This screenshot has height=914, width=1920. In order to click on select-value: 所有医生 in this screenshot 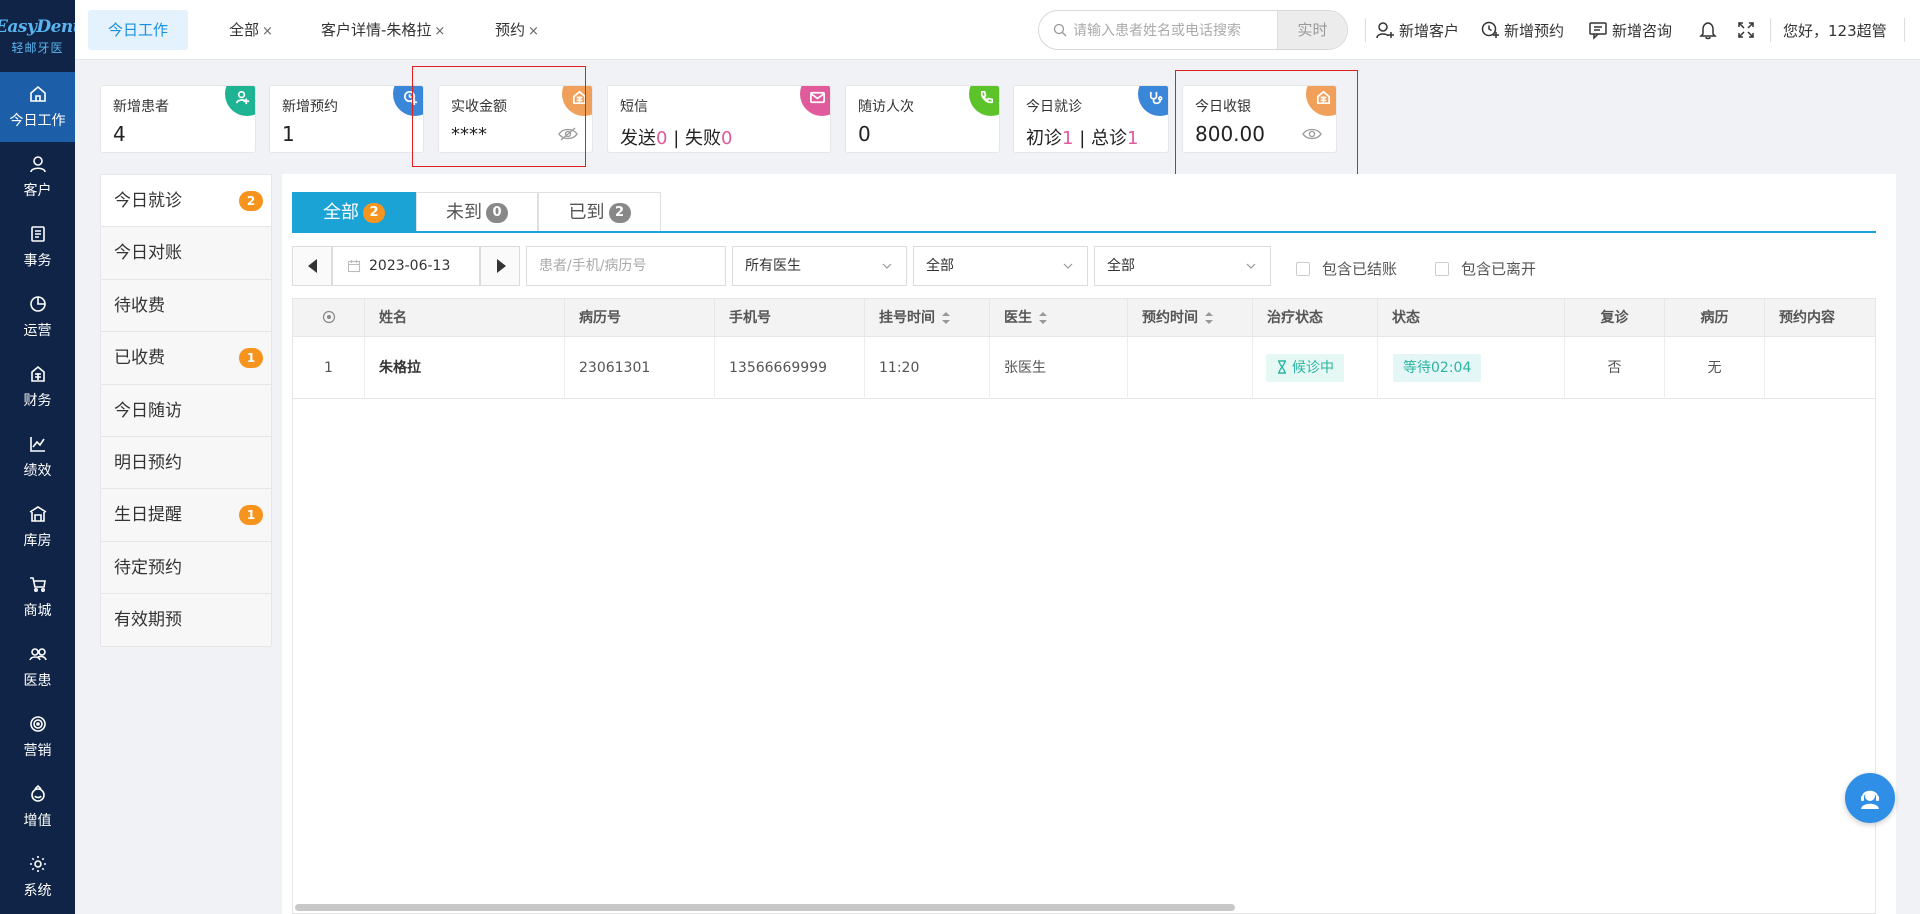, I will do `click(773, 266)`.